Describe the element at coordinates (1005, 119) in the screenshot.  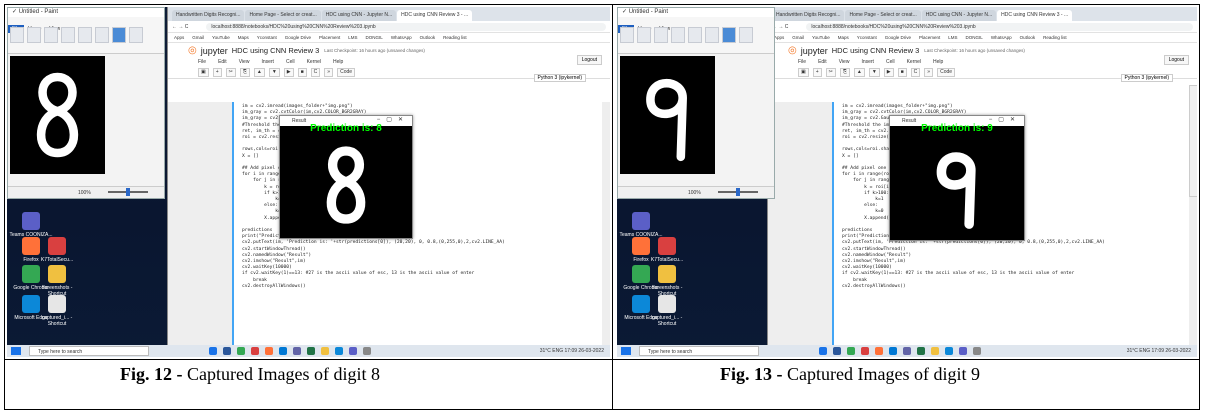
I see `window-controls: −▢✕` at that location.